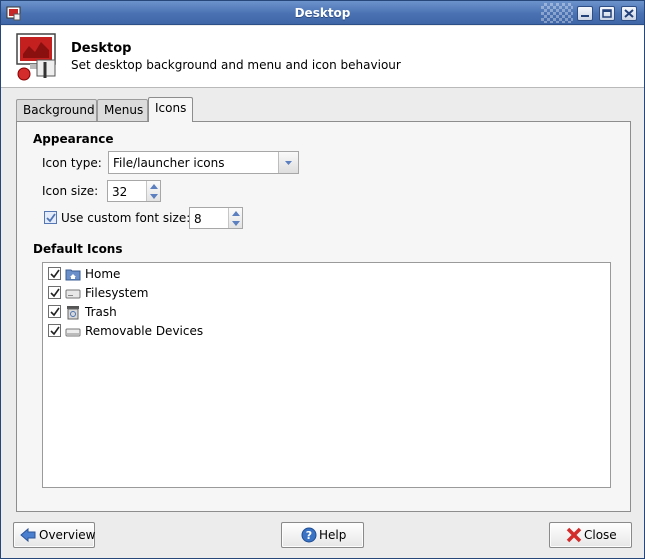 Image resolution: width=645 pixels, height=559 pixels. Describe the element at coordinates (333, 535) in the screenshot. I see `help-button-label: Help` at that location.